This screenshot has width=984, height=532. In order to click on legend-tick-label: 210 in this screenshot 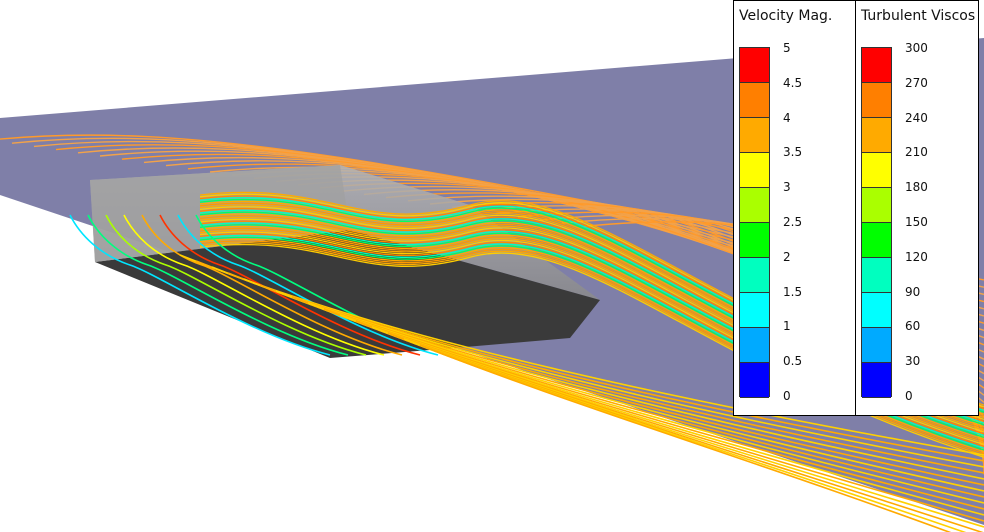, I will do `click(916, 152)`.